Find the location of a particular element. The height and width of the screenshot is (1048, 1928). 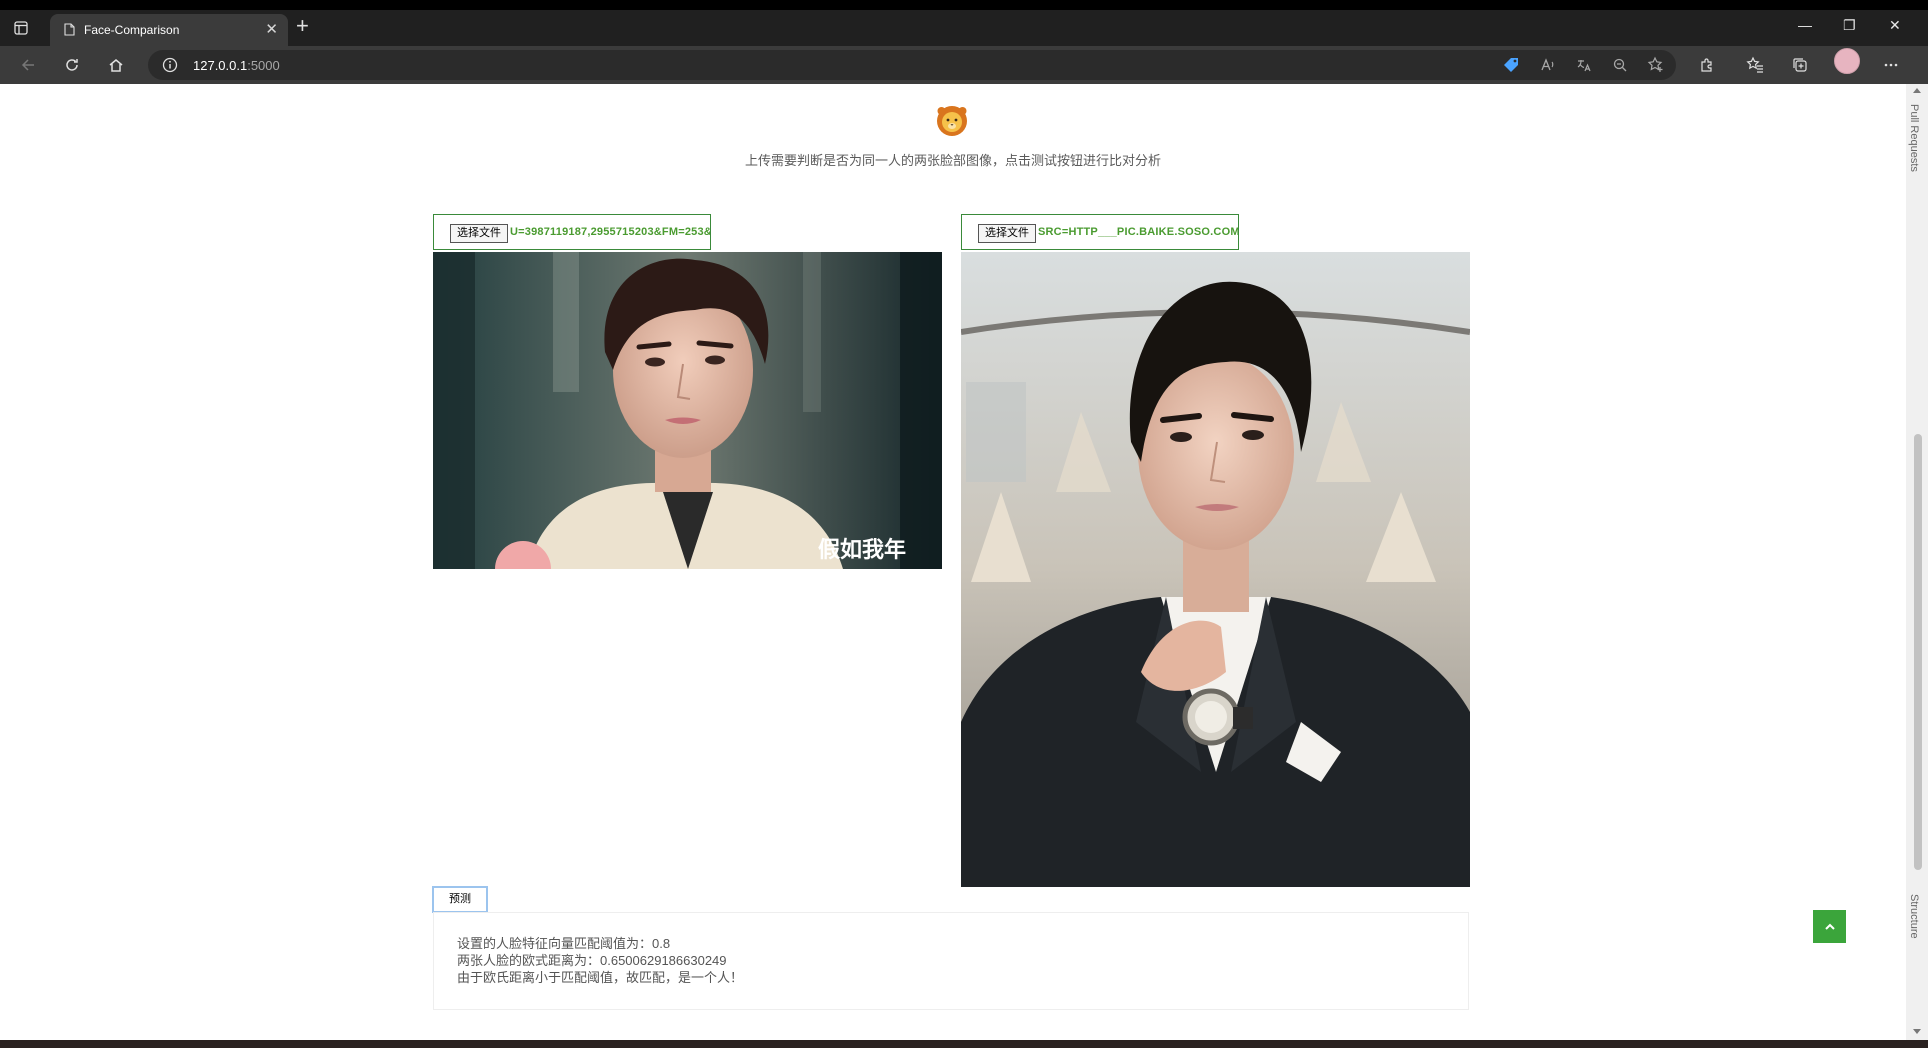

url-field: 127.0.0.1:5000 is located at coordinates (912, 65).